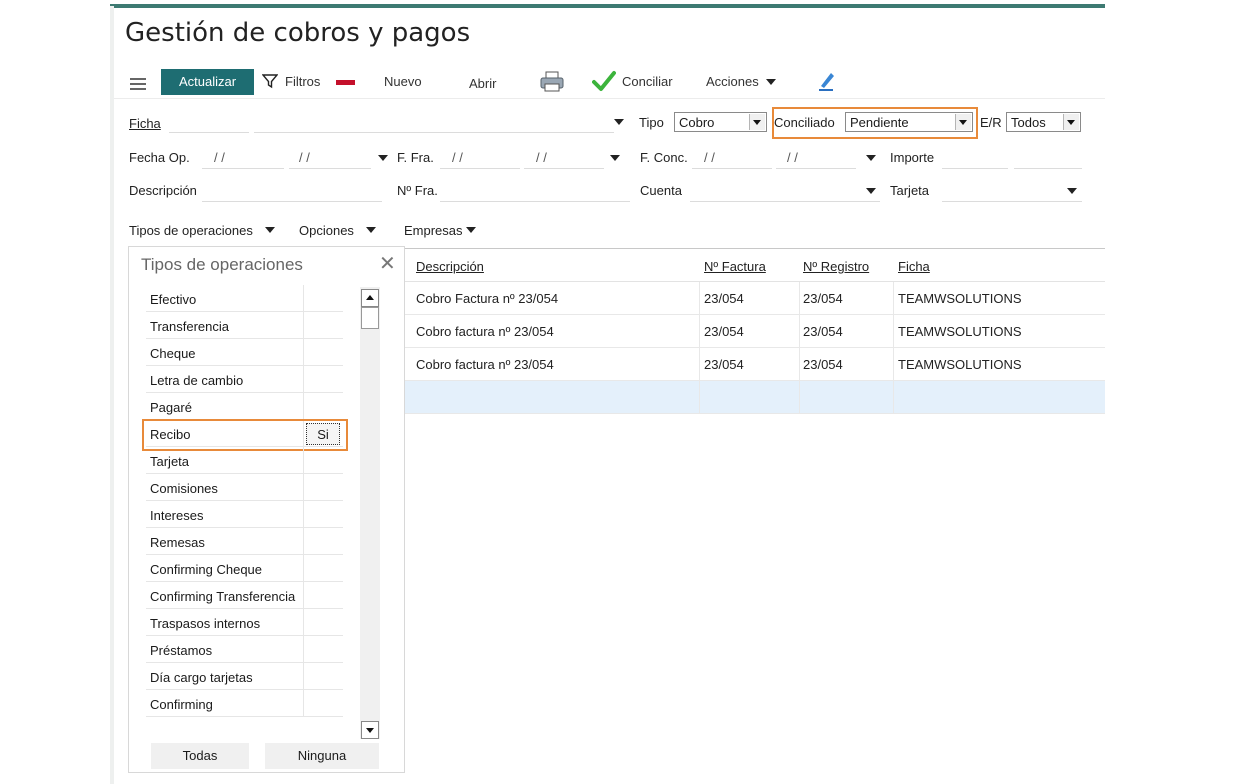 This screenshot has height=784, width=1250. What do you see at coordinates (200, 756) in the screenshot?
I see `todas-button: Todas` at bounding box center [200, 756].